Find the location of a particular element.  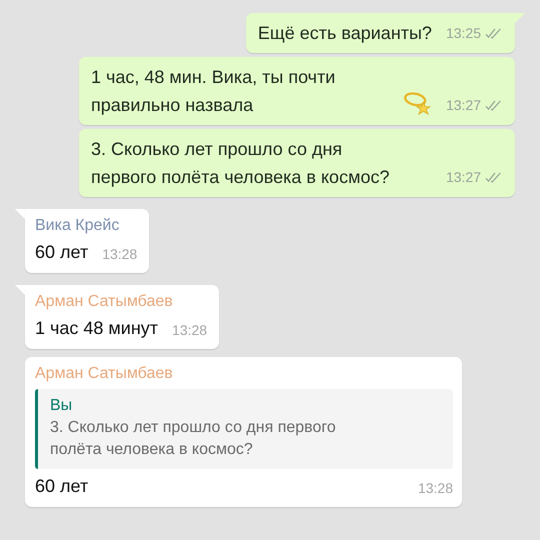

message-text: 1 час 48 минут is located at coordinates (96, 328).